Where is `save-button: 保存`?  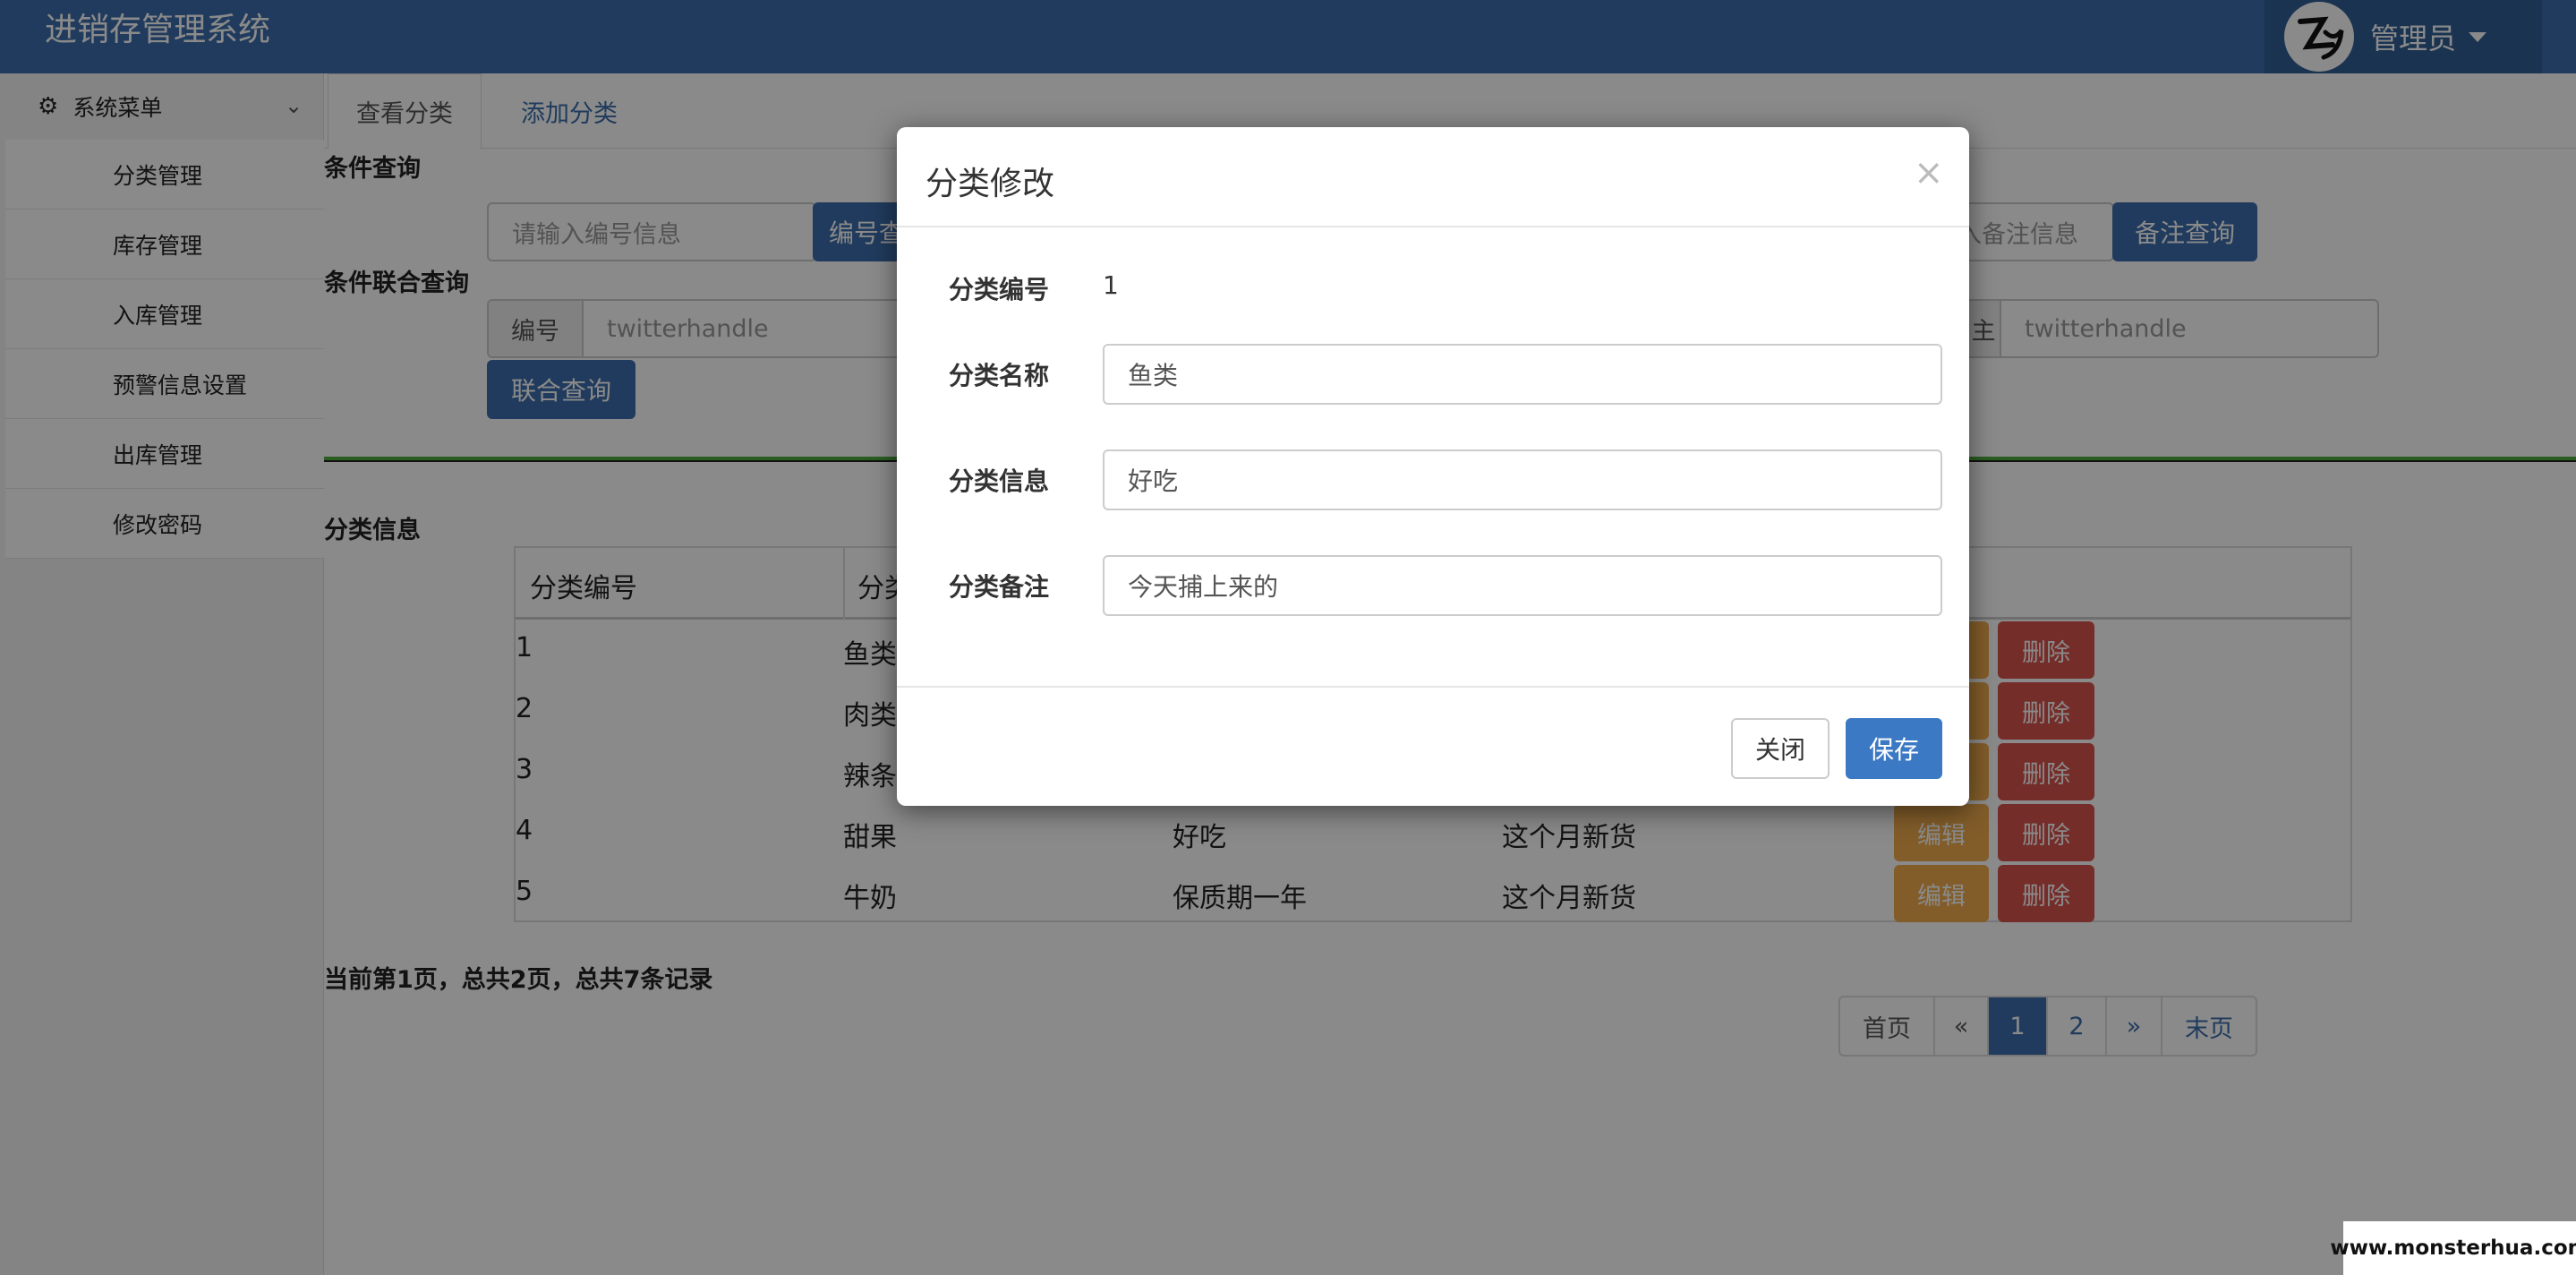
save-button: 保存 is located at coordinates (1894, 748).